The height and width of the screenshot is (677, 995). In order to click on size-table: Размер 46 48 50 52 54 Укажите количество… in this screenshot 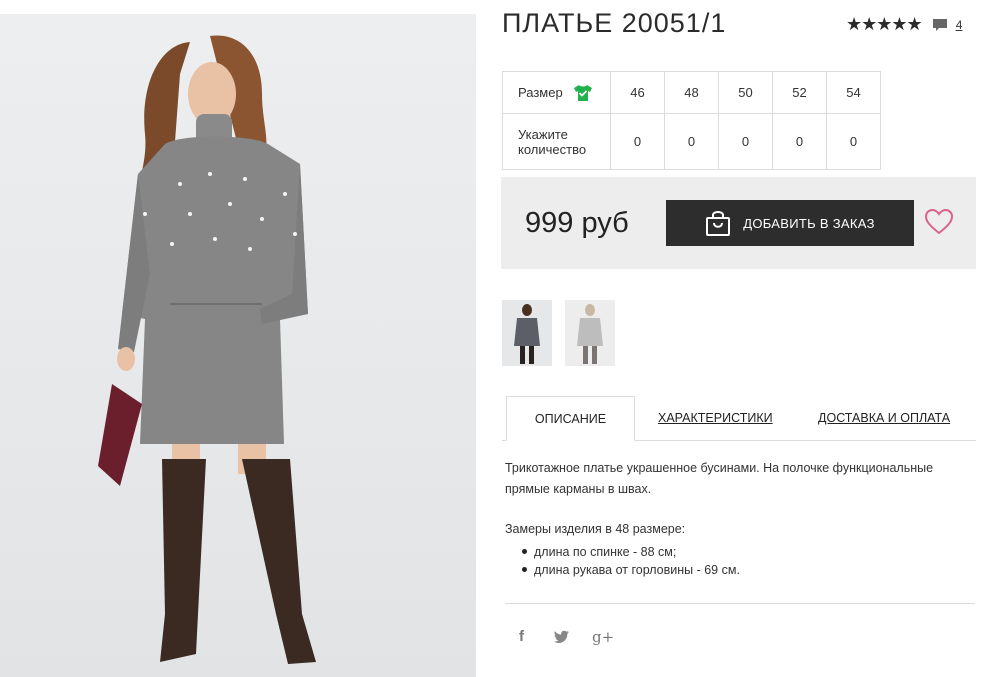, I will do `click(691, 120)`.